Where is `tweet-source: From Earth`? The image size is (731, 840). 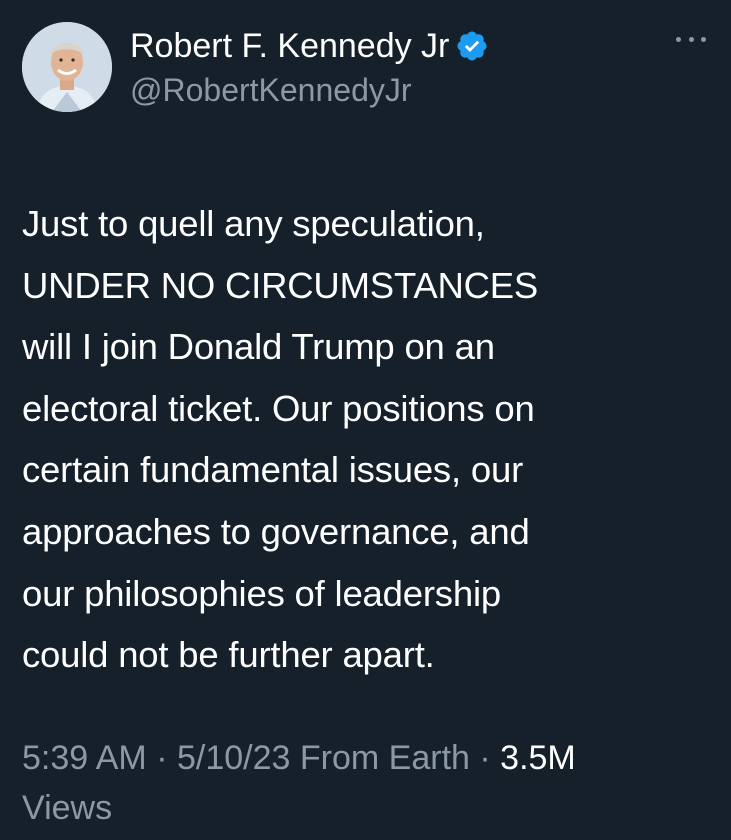 tweet-source: From Earth is located at coordinates (384, 758).